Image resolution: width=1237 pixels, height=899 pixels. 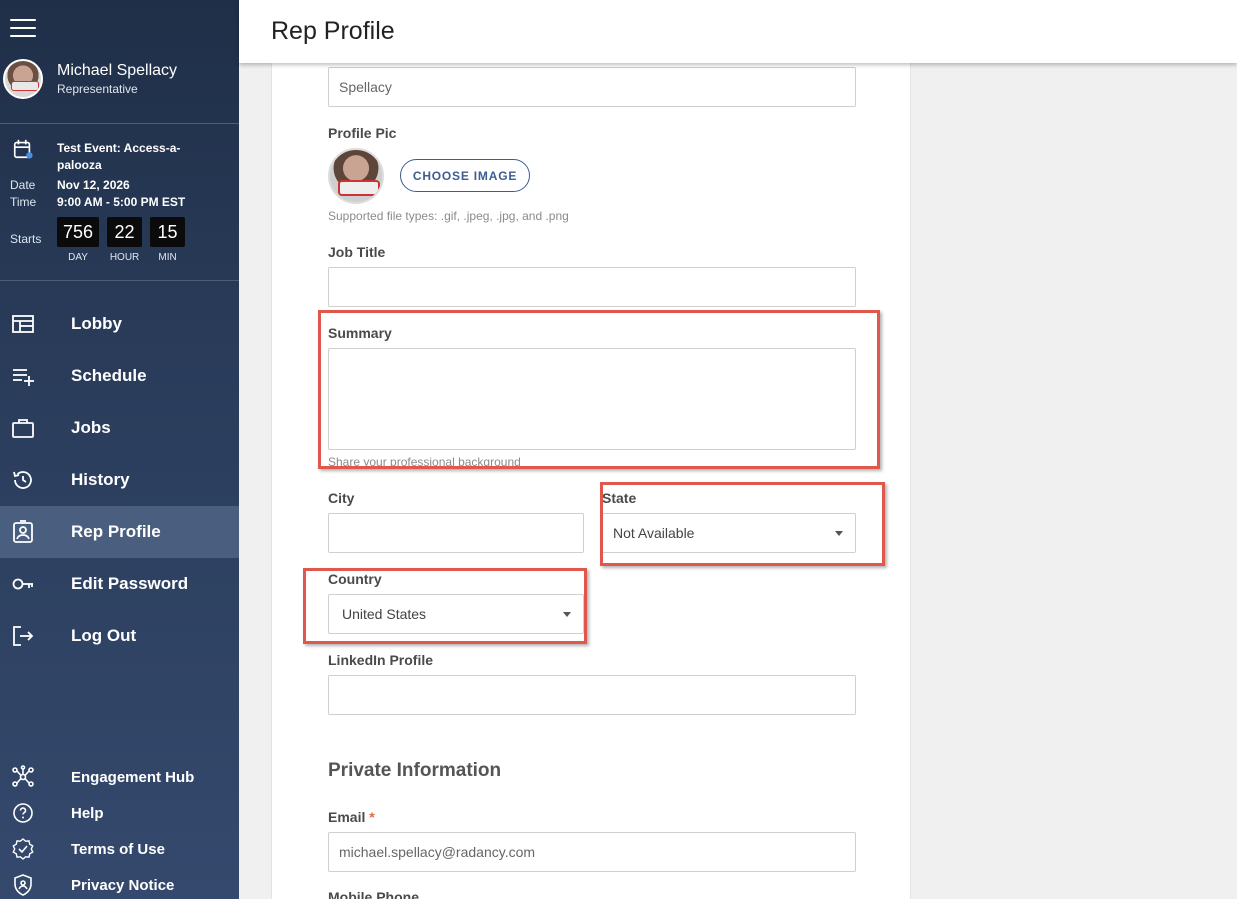 I want to click on linkedin-field, so click(x=592, y=695).